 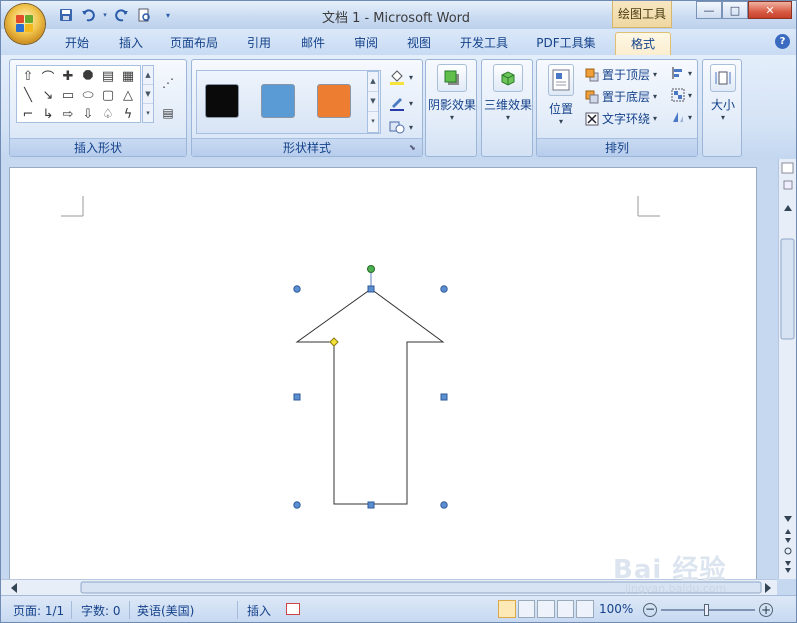 I want to click on tab-references: 引用, so click(x=259, y=43).